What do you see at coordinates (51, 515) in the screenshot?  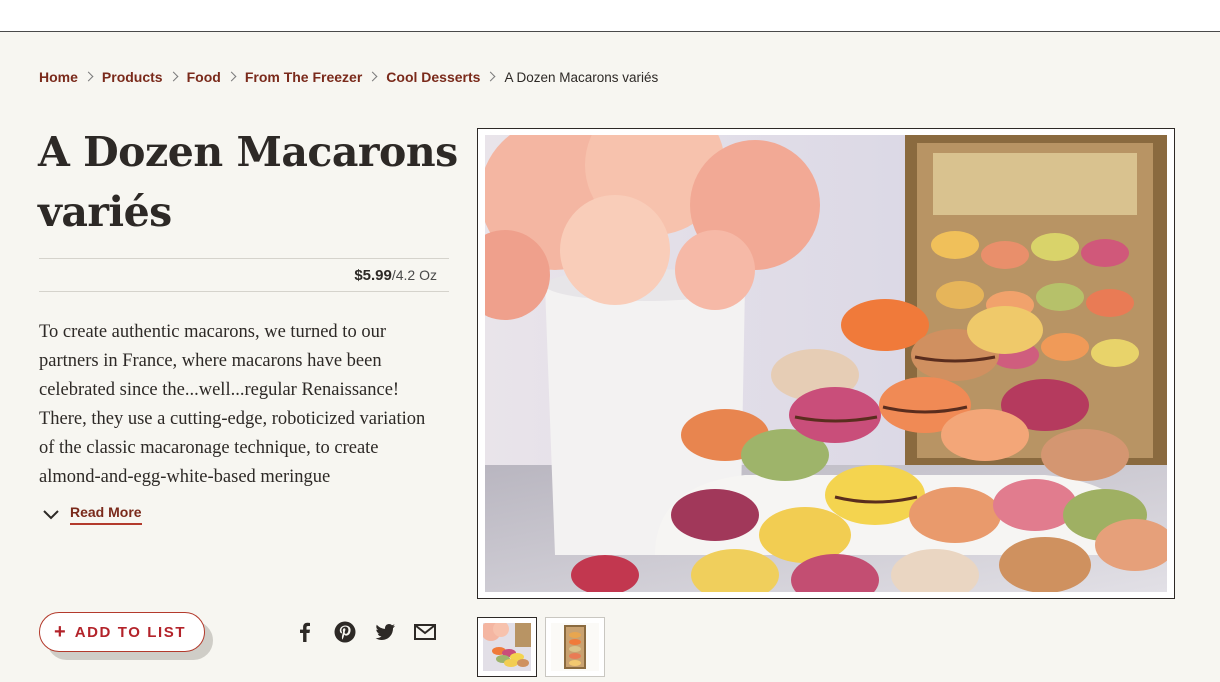 I see `chevron-down-icon` at bounding box center [51, 515].